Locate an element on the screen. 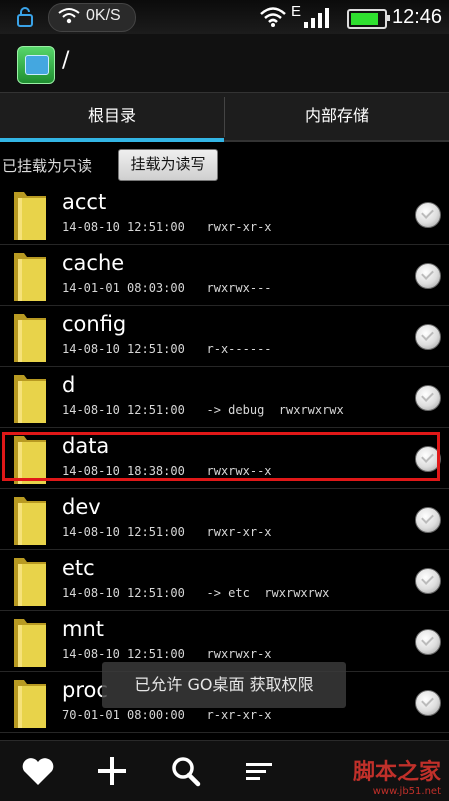  status-bar: 0K/S E 12:46 is located at coordinates (224, 17).